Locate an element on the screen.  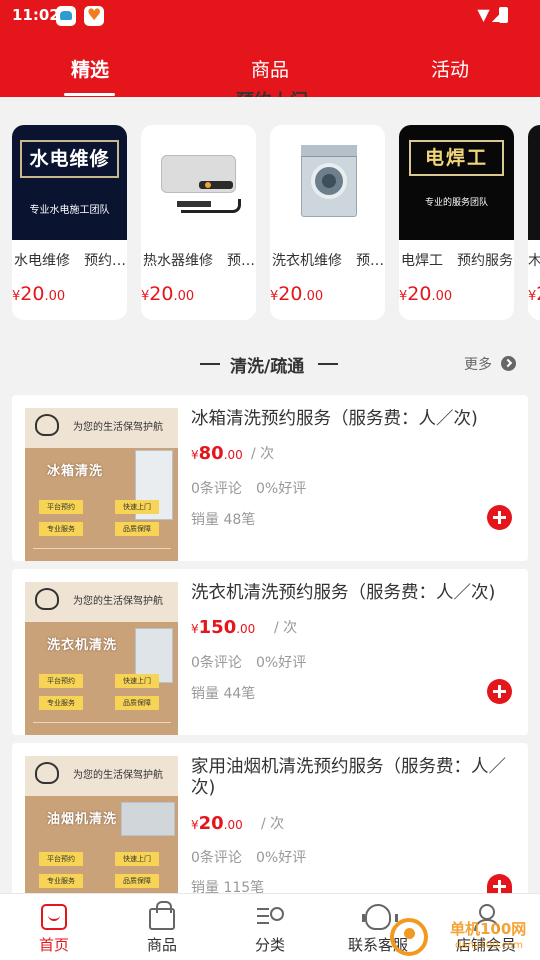
service-price: ¥2 is located at coordinates (534, 294).